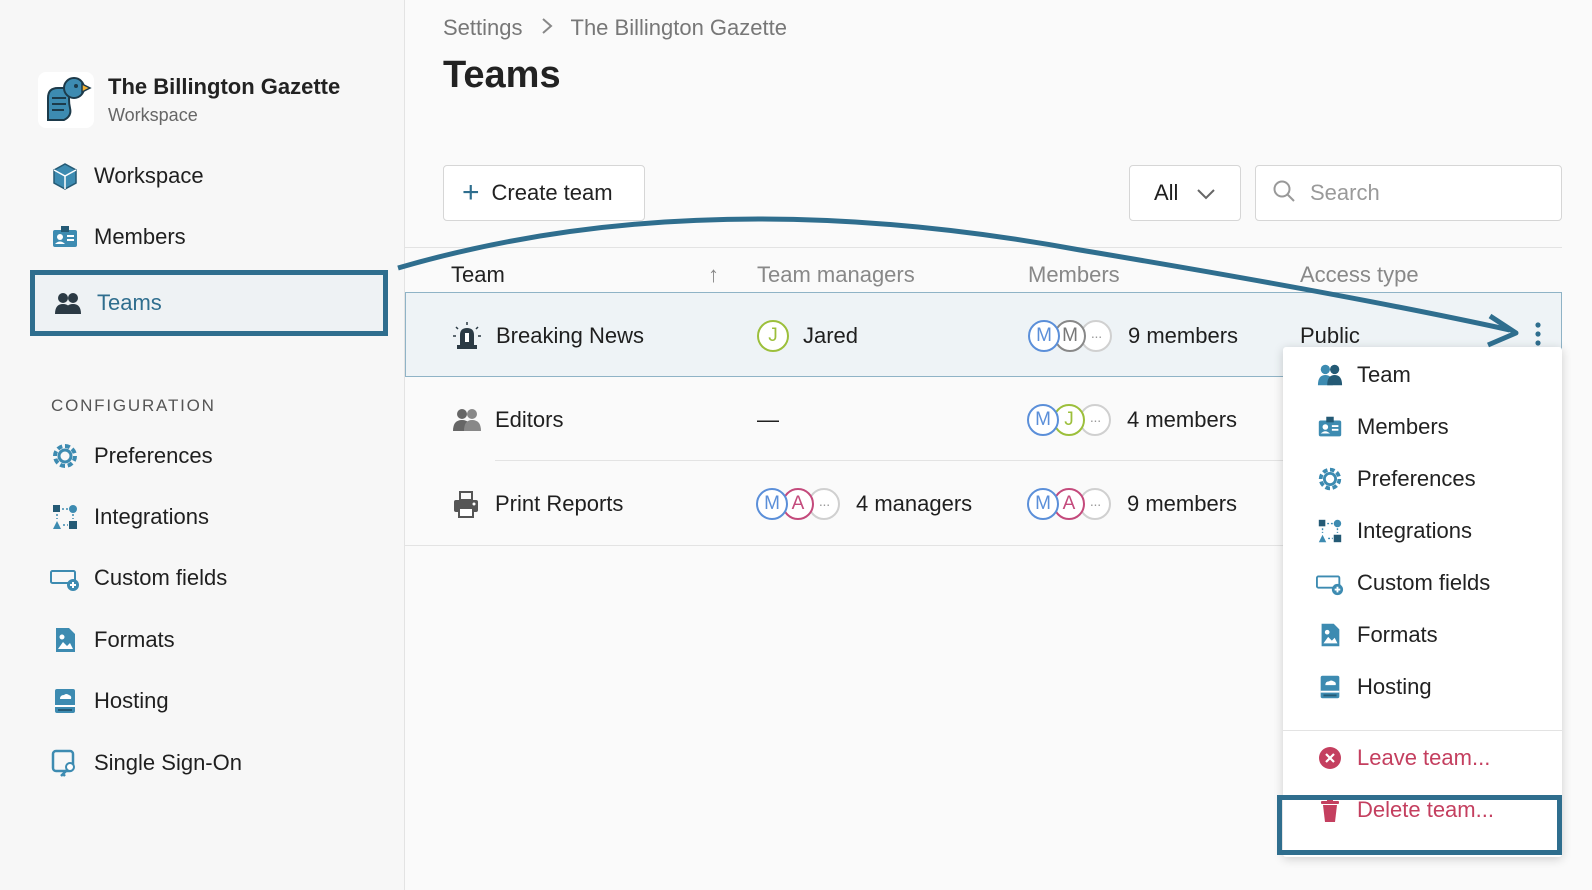 Image resolution: width=1592 pixels, height=890 pixels. I want to click on column-header-team: Team, so click(478, 275).